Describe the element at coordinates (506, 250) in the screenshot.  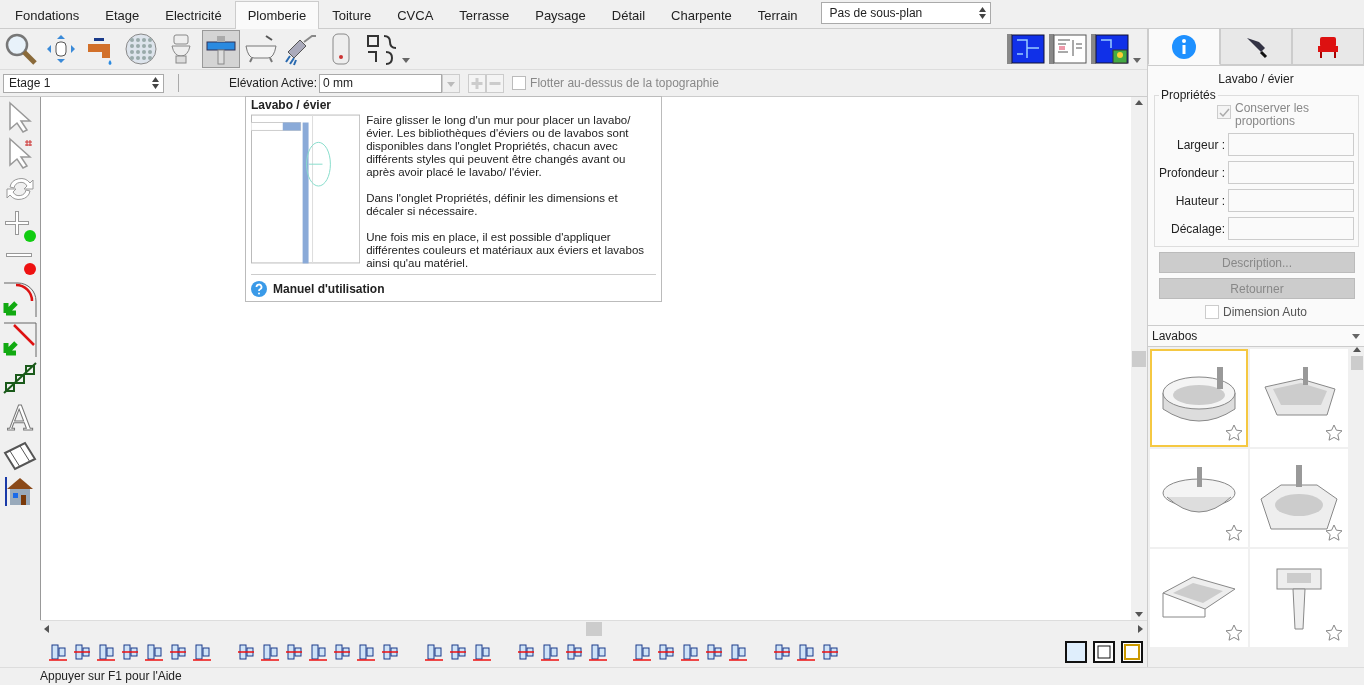
I see `tooltip-paragraph: Une fois mis en place, il est possible d'appliquer différentes couleurs et matériaux aux éviers et lavabos ainsi qu'au matériel.` at that location.